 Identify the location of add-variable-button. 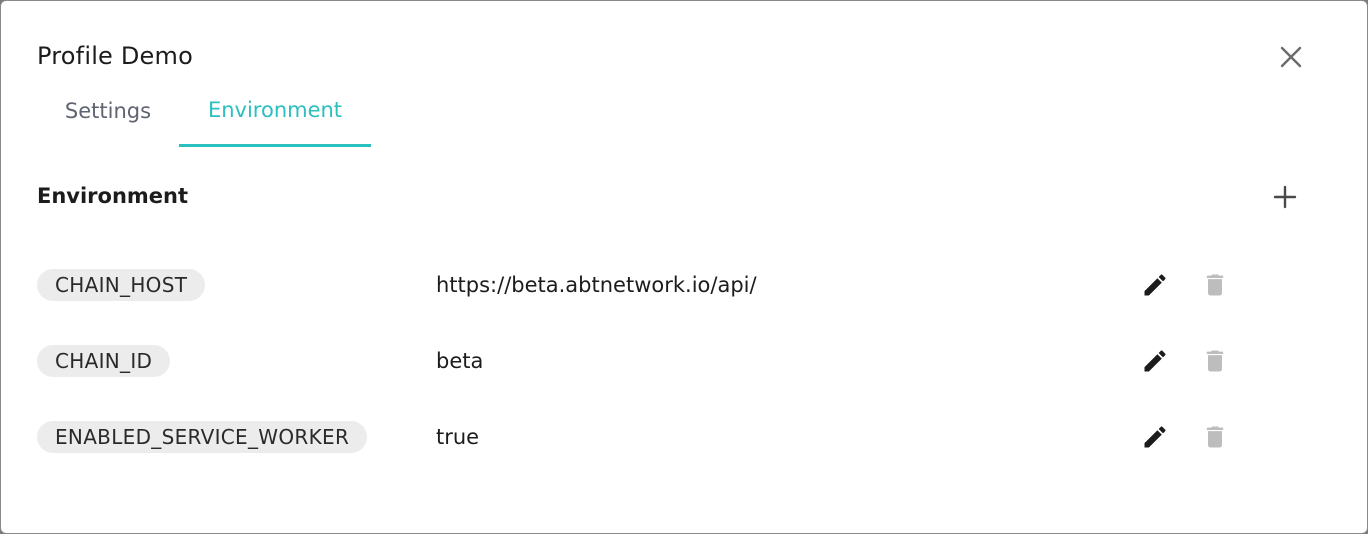
(1285, 197).